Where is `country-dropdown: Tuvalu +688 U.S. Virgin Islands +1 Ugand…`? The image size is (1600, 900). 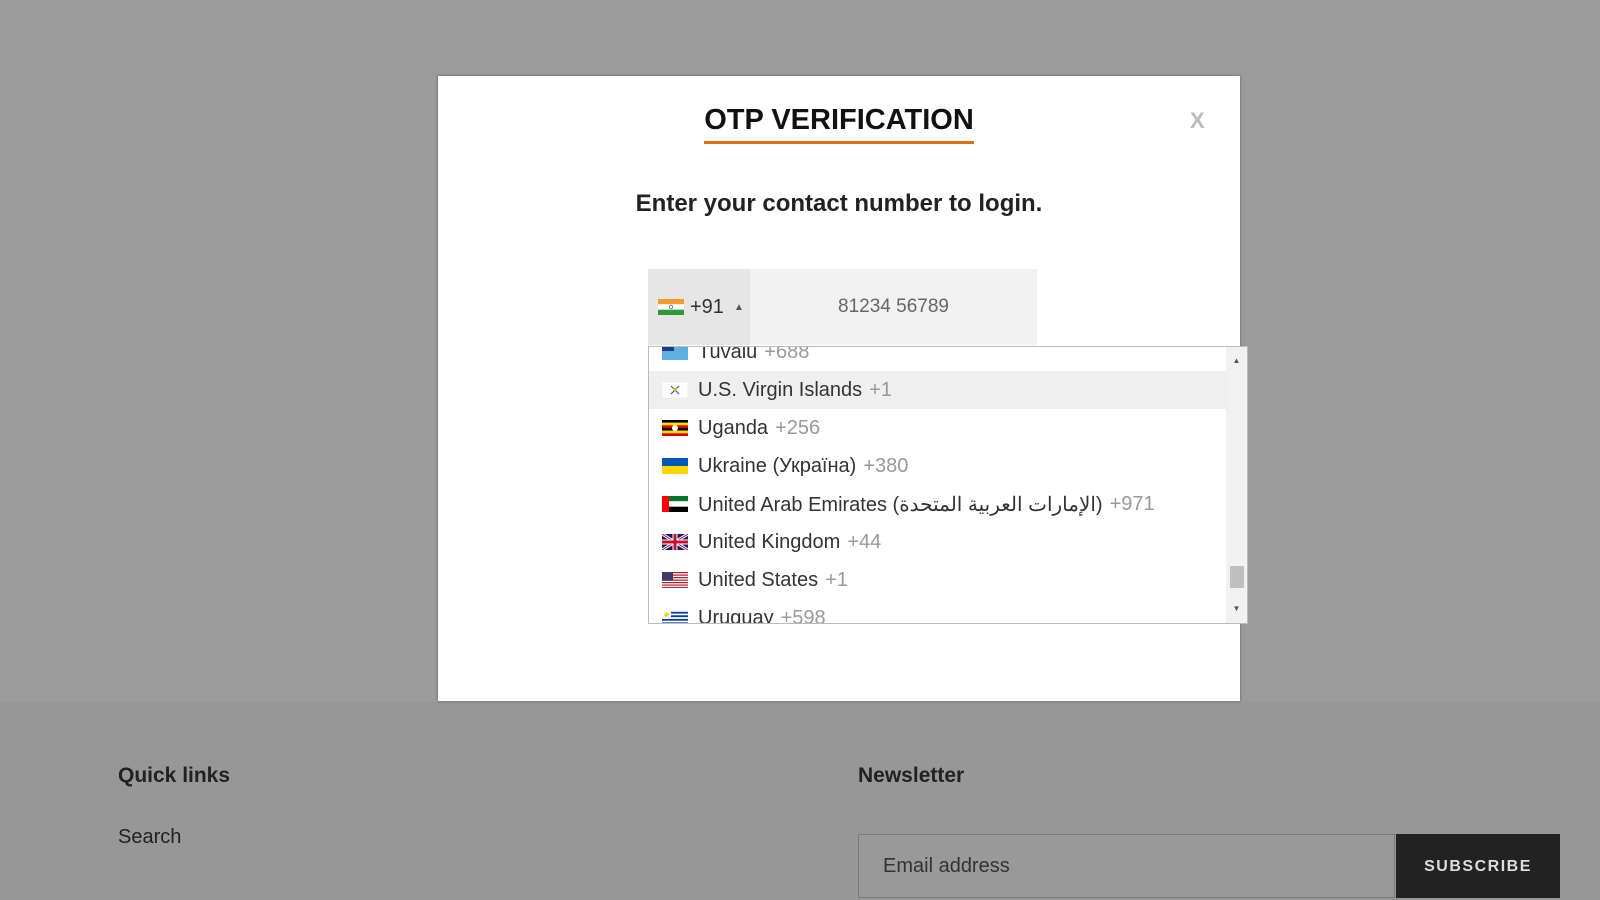
country-dropdown: Tuvalu +688 U.S. Virgin Islands +1 Ugand… is located at coordinates (948, 485).